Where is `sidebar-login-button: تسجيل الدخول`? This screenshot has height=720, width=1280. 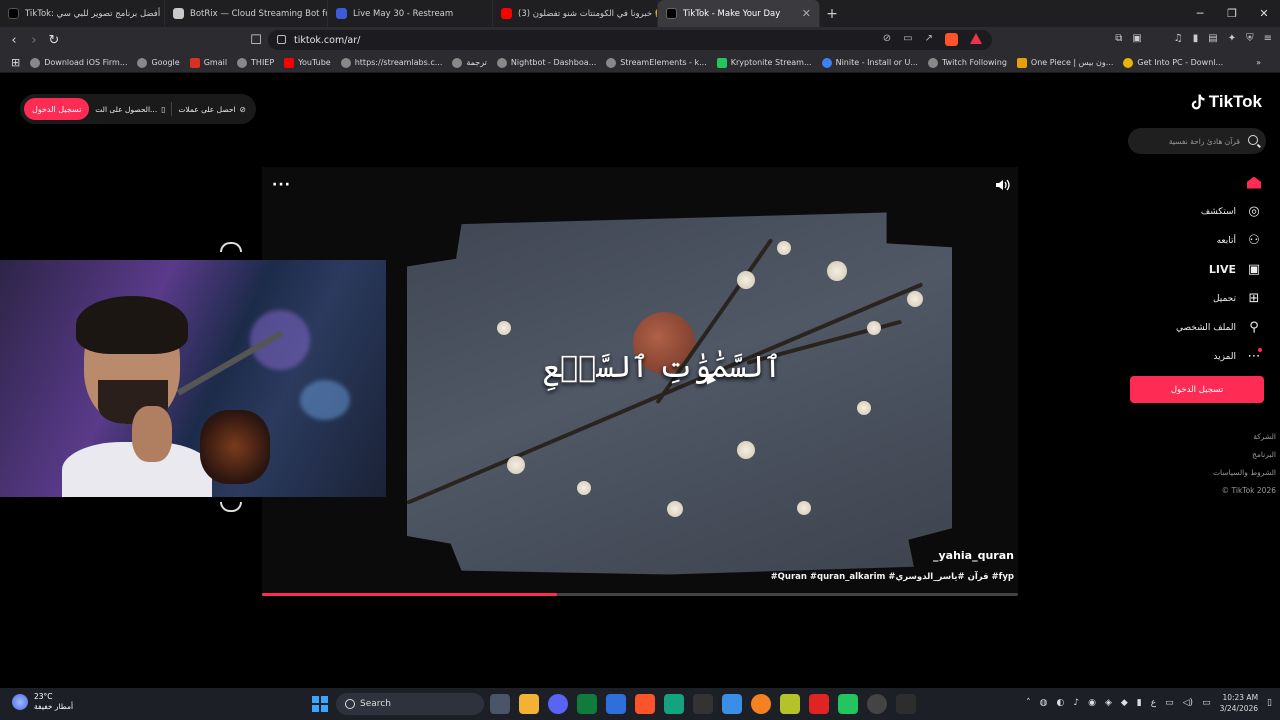
sidebar-login-button: تسجيل الدخول is located at coordinates (1197, 389).